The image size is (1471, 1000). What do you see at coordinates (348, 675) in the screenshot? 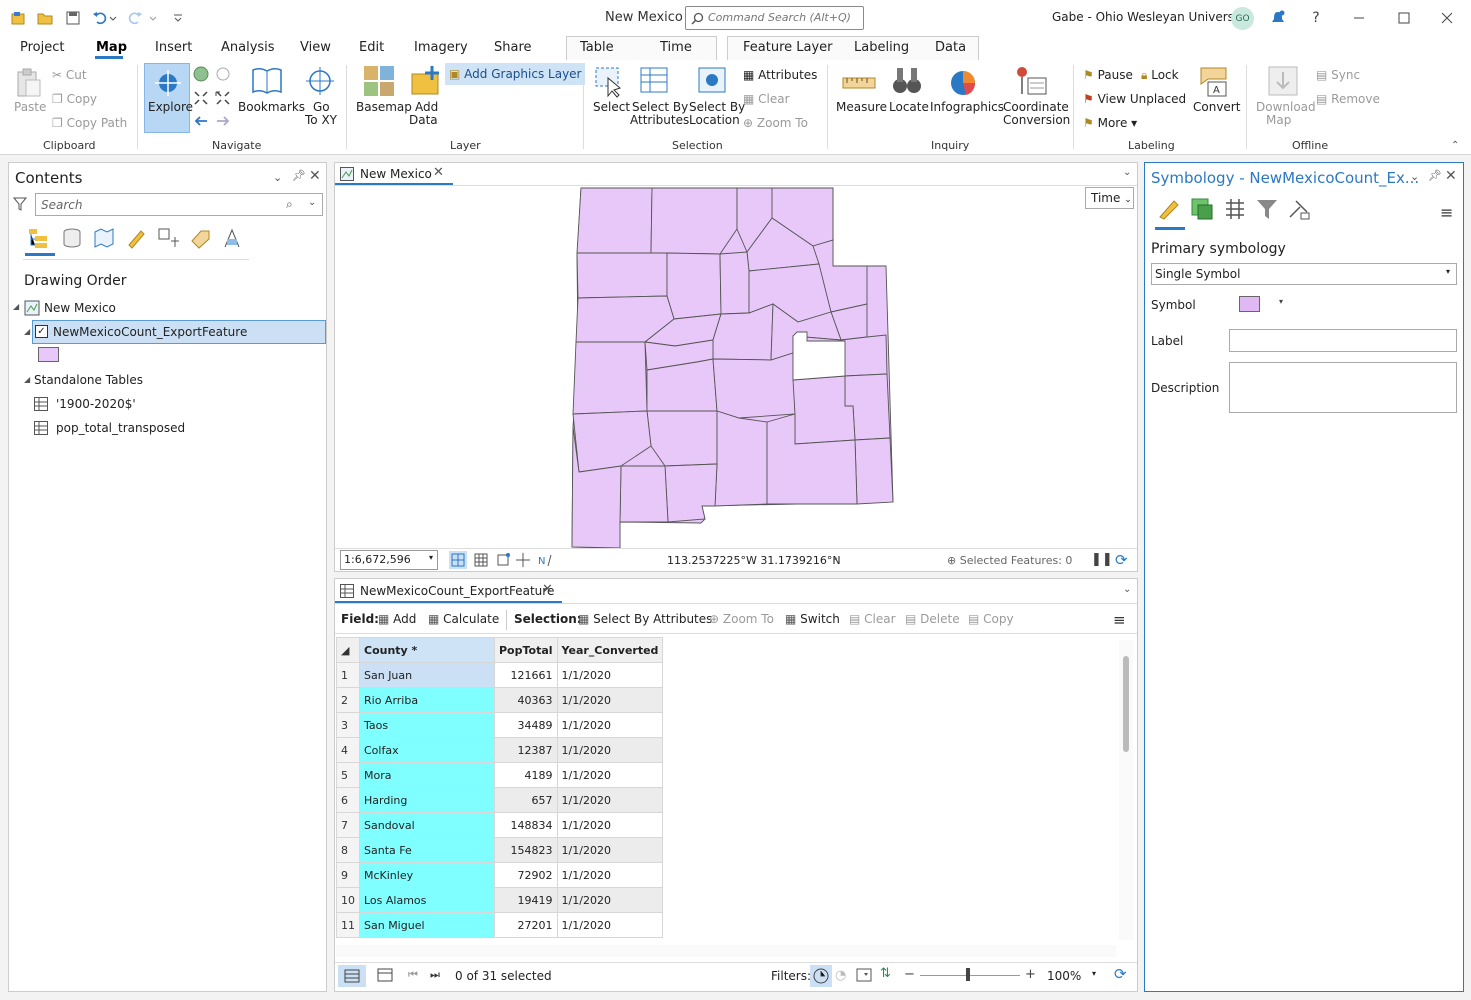
I see `row-number: 1` at bounding box center [348, 675].